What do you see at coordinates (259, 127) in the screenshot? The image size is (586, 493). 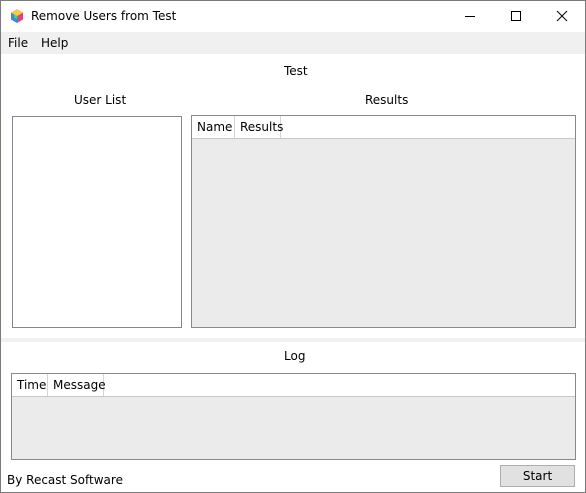 I see `column-header-results: Results` at bounding box center [259, 127].